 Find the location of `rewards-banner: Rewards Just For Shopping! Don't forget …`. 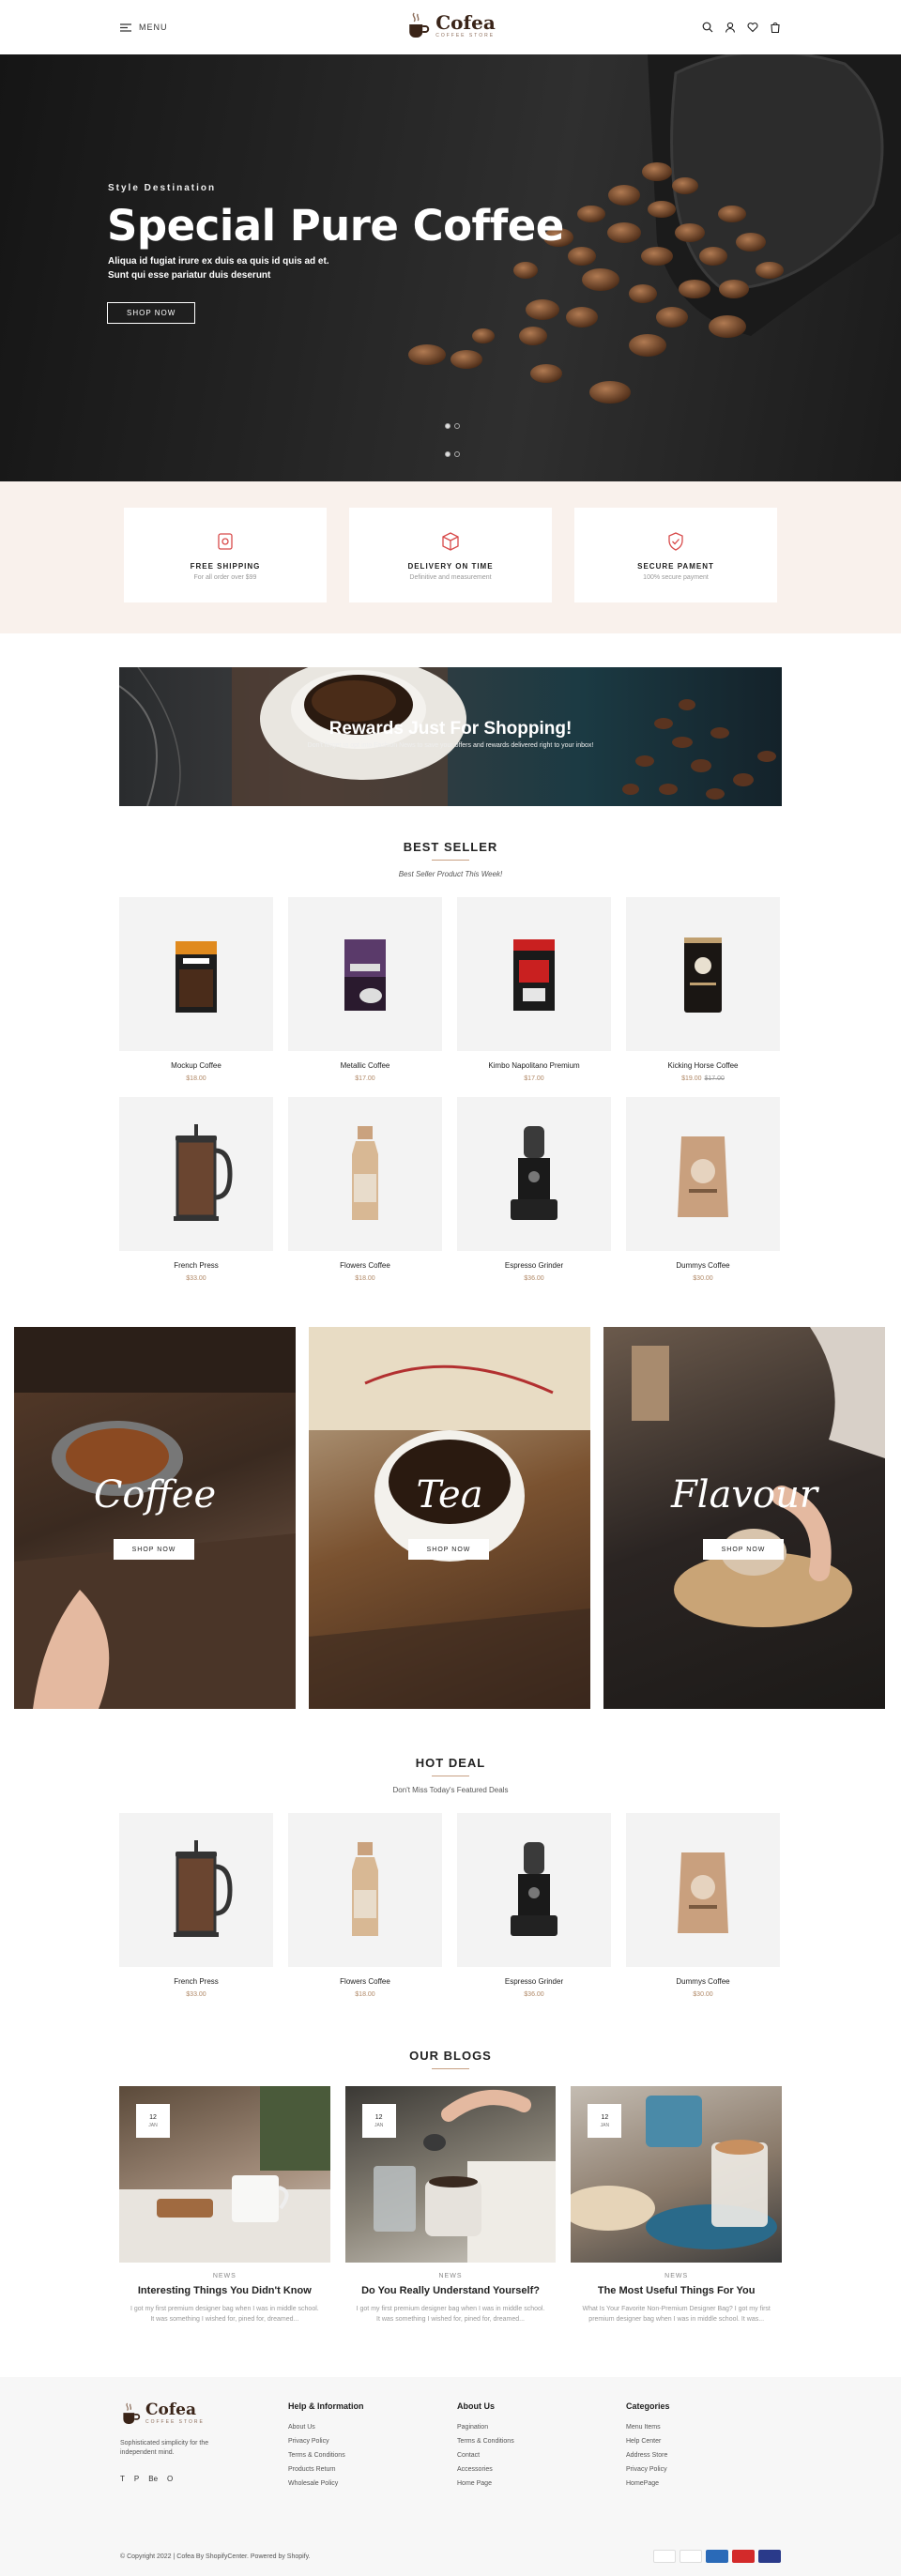

rewards-banner: Rewards Just For Shopping! Don't forget … is located at coordinates (451, 736).